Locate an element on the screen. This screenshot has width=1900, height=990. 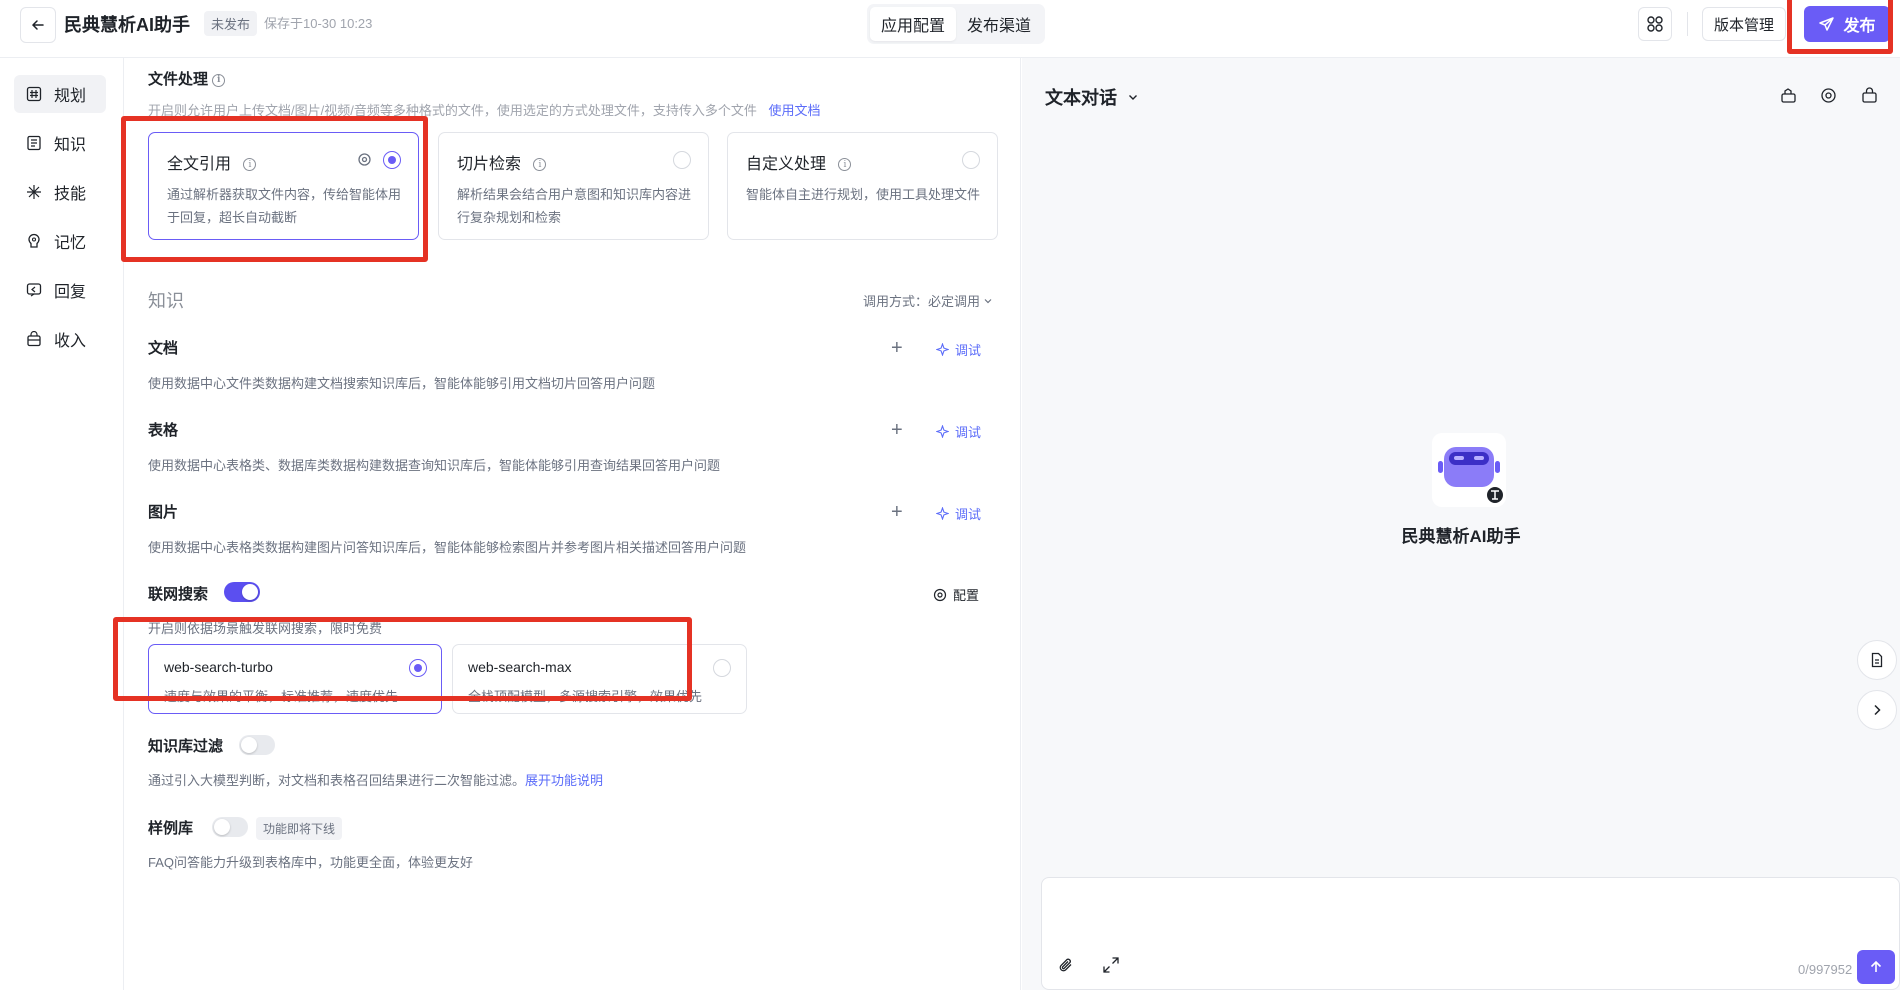
highlight-full-text-option is located at coordinates (274, 189).